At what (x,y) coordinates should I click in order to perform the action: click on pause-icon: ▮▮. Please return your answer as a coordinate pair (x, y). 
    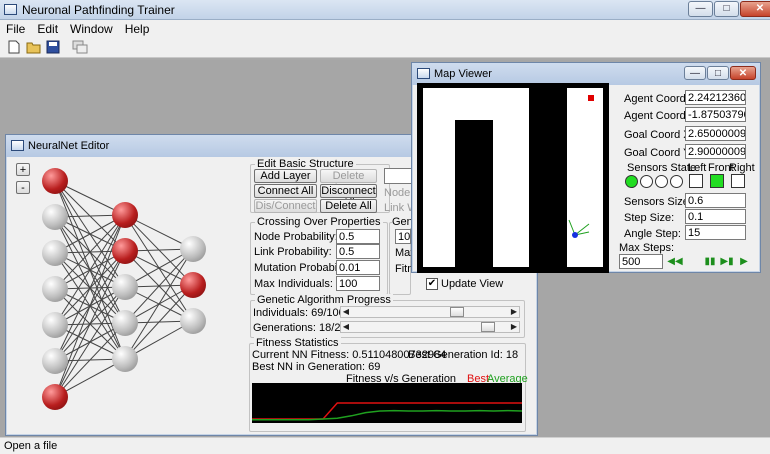
    Looking at the image, I should click on (710, 262).